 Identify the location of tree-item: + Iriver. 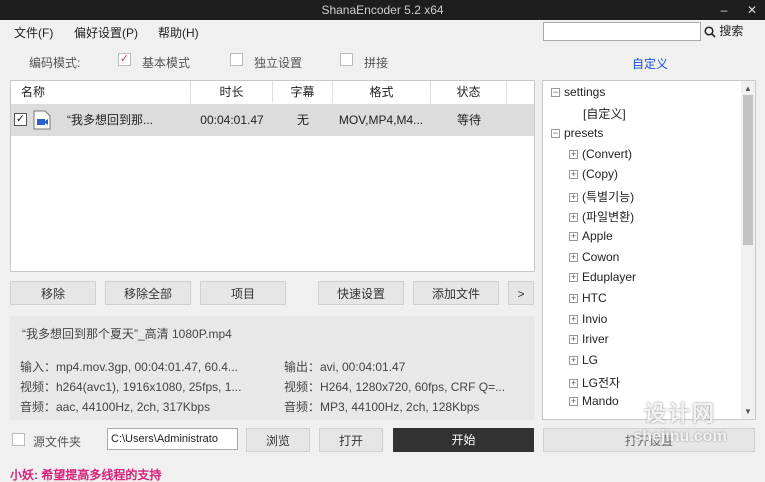
(589, 339).